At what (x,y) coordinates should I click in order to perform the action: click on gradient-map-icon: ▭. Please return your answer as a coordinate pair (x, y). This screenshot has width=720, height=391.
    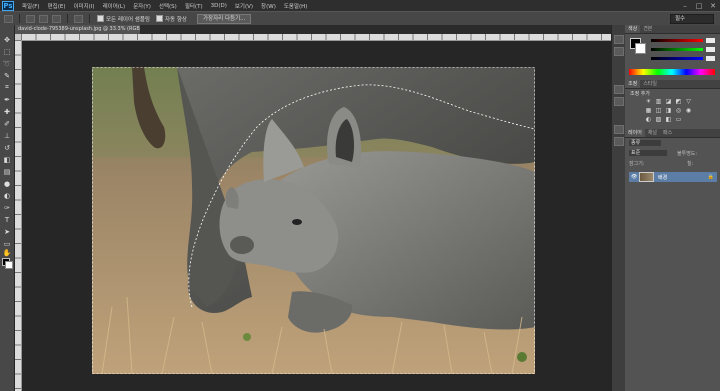
    Looking at the image, I should click on (678, 120).